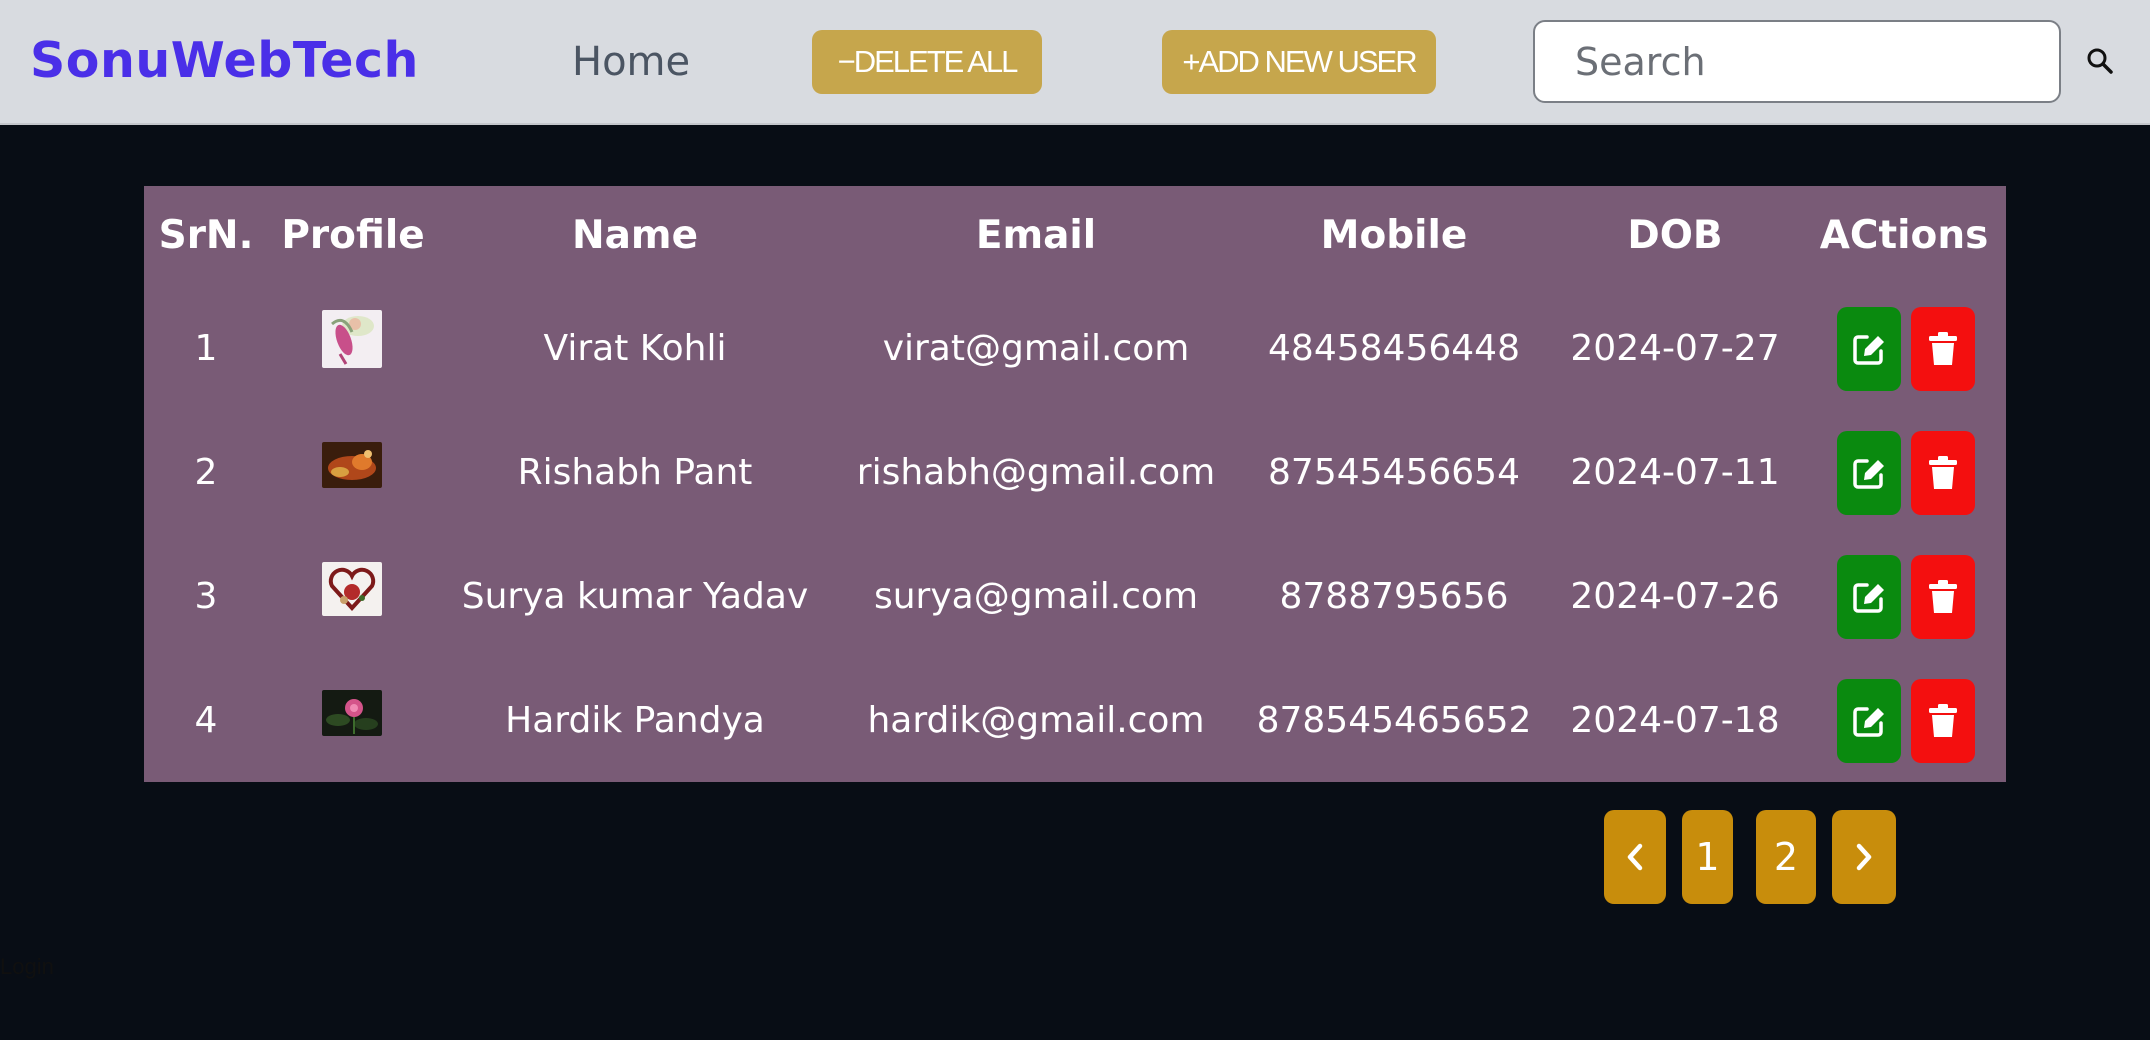 The image size is (2150, 1040). I want to click on row-mobile: 48458456448, so click(1394, 348).